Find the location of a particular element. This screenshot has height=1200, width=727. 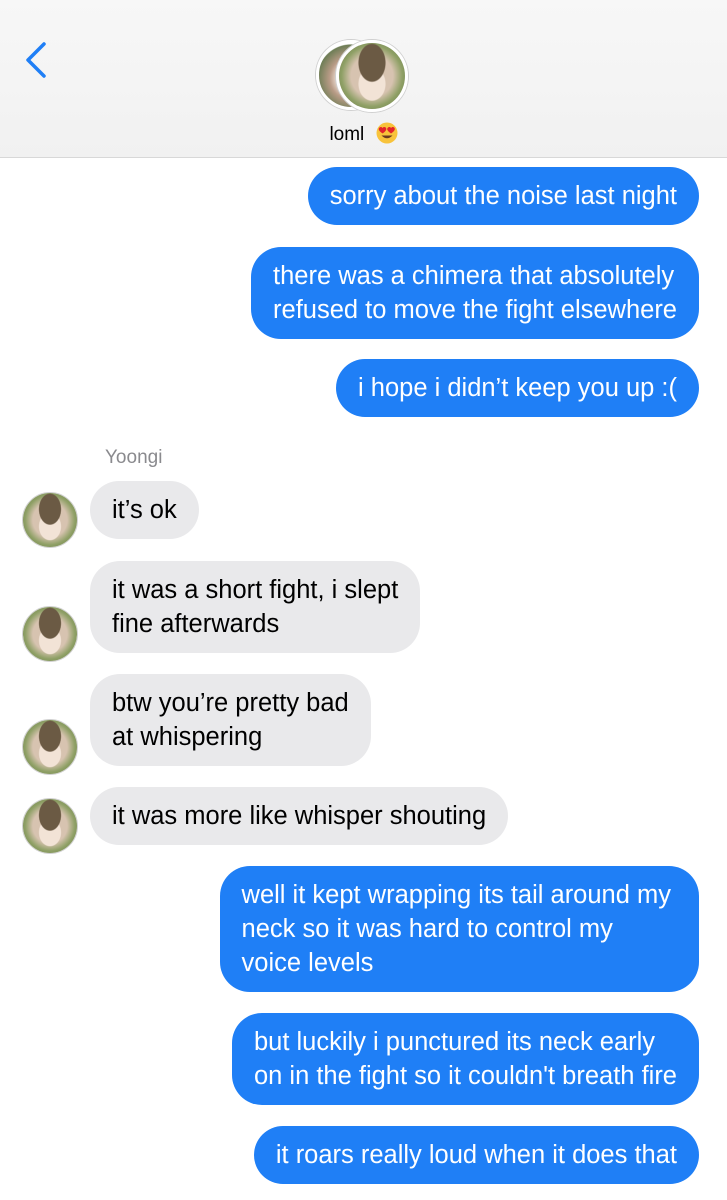

message-bubble-outgoing: it roars really loud when it does that is located at coordinates (476, 1155).